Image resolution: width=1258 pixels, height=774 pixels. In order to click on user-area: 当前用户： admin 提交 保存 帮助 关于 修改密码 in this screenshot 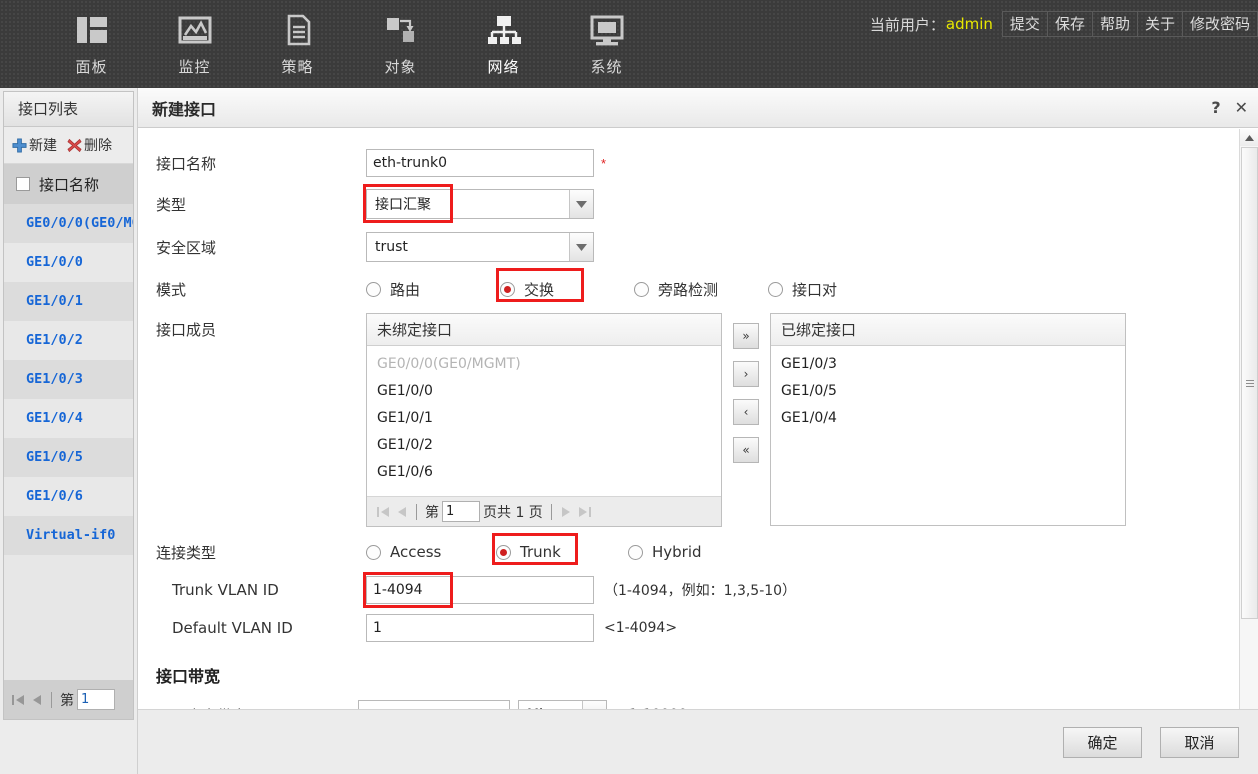, I will do `click(1064, 24)`.